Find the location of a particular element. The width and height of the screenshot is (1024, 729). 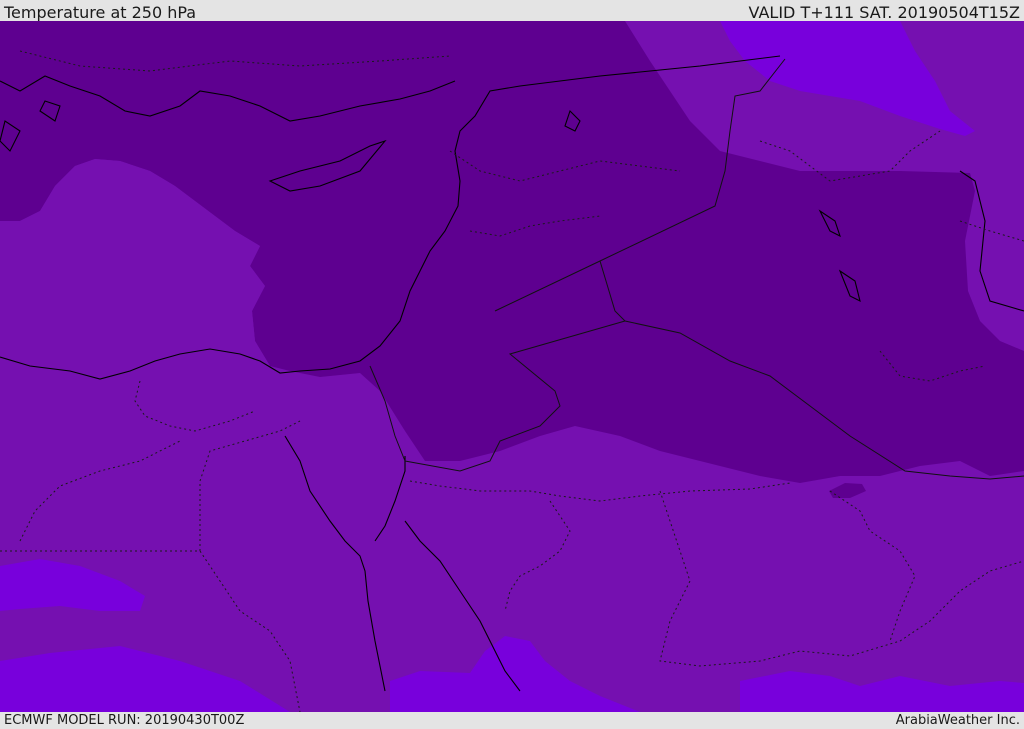

map-title: Temperature at 250 hPa is located at coordinates (100, 12).